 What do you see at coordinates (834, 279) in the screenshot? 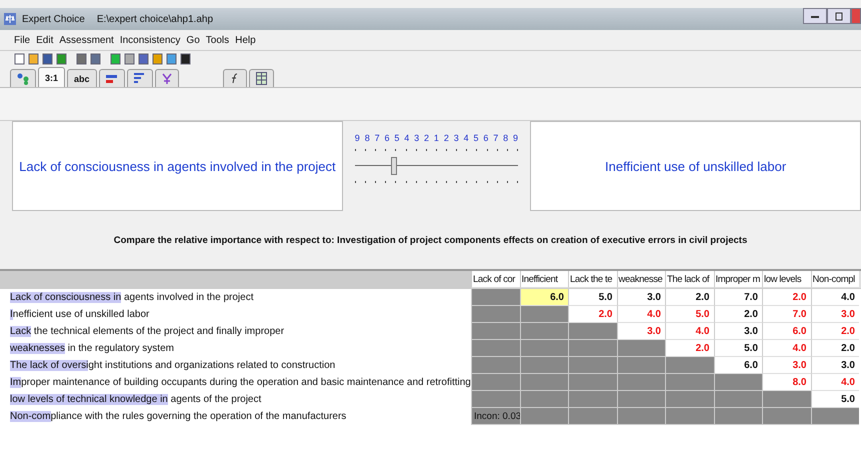
I see `column-header: Non-compl` at bounding box center [834, 279].